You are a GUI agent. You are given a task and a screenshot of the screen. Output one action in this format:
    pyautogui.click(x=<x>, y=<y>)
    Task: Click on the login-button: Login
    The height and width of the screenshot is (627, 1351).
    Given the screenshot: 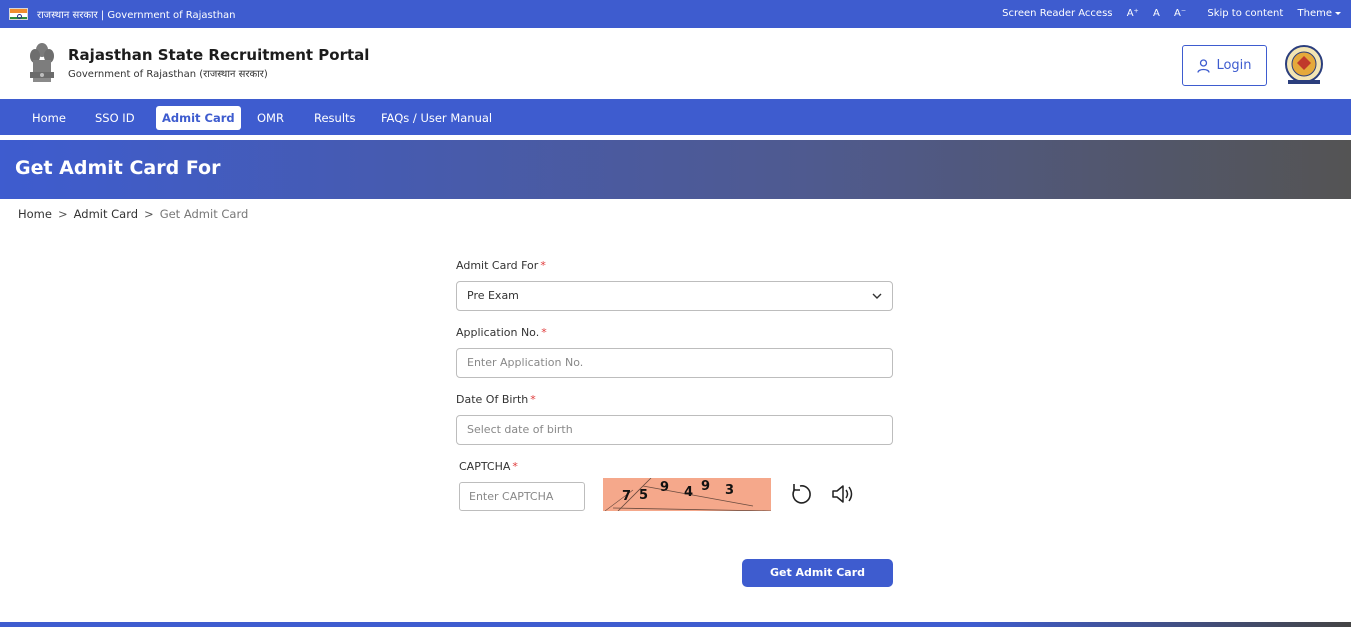 What is the action you would take?
    pyautogui.click(x=1224, y=65)
    